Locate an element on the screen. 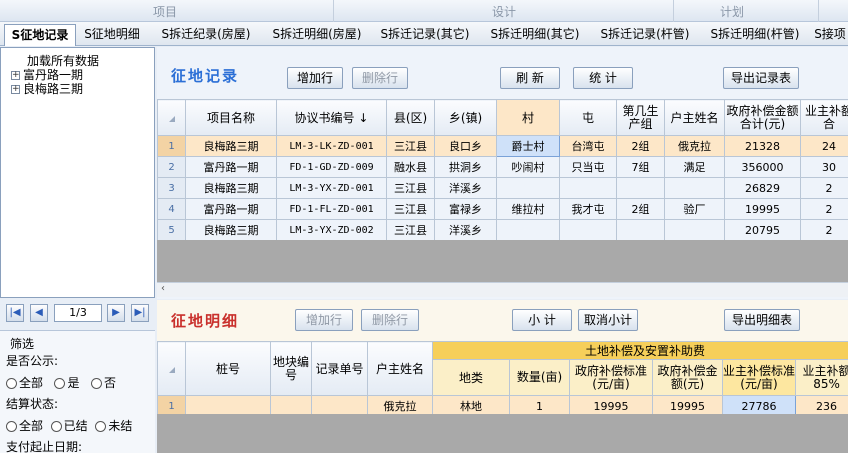 The height and width of the screenshot is (453, 848). col-tun: 屯 is located at coordinates (588, 117).